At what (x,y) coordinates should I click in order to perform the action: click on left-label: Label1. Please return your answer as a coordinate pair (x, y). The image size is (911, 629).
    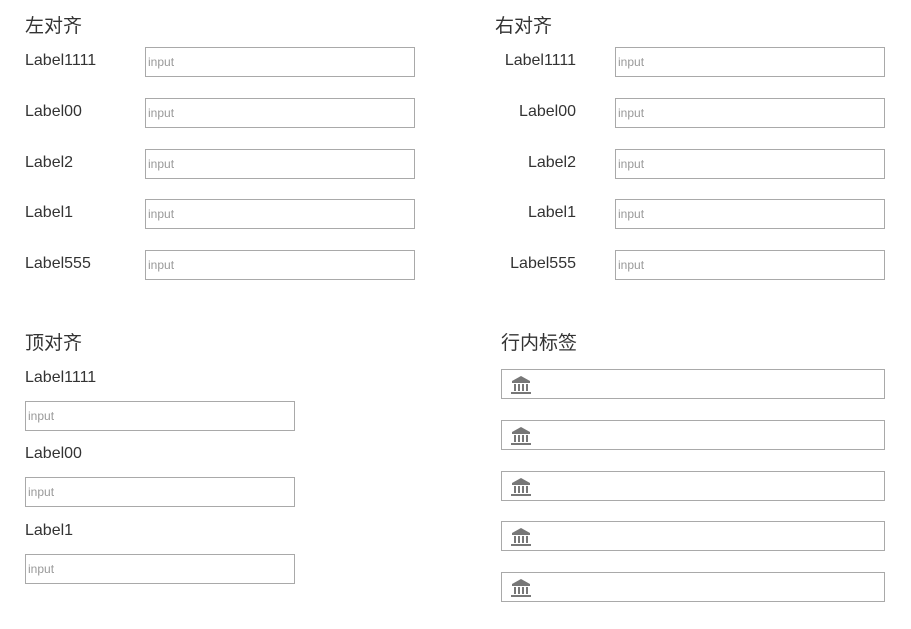
    Looking at the image, I should click on (49, 212).